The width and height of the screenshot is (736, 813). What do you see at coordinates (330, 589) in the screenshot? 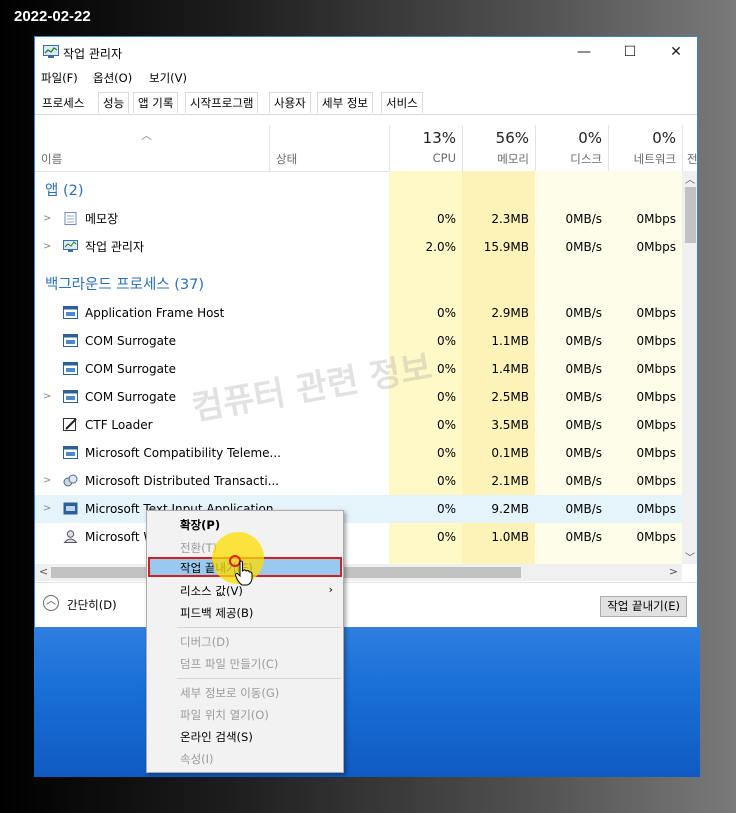
I see `submenu-arrow-icon: ›` at bounding box center [330, 589].